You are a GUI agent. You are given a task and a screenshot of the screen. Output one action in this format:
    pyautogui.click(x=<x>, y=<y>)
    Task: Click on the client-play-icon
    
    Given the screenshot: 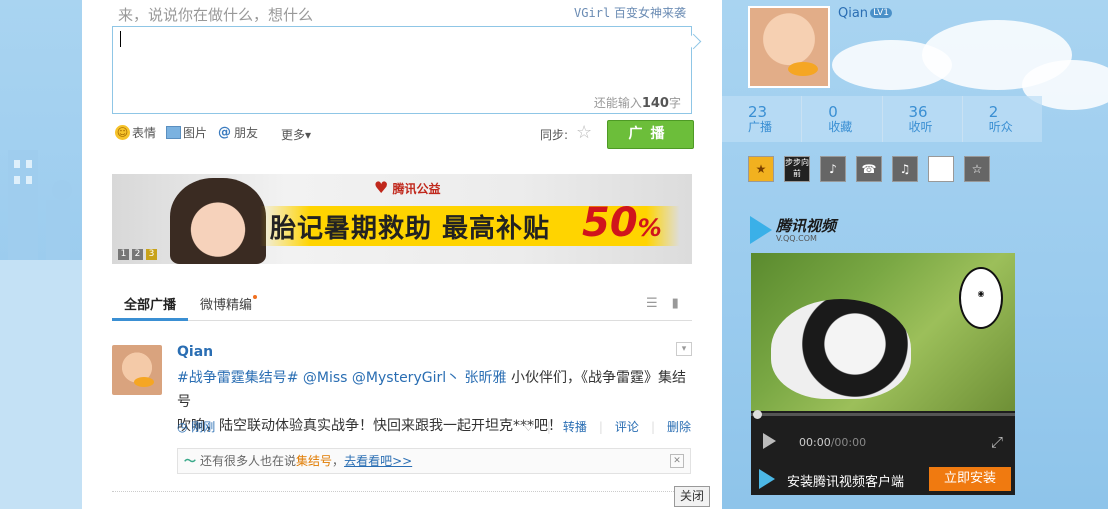 What is the action you would take?
    pyautogui.click(x=767, y=479)
    